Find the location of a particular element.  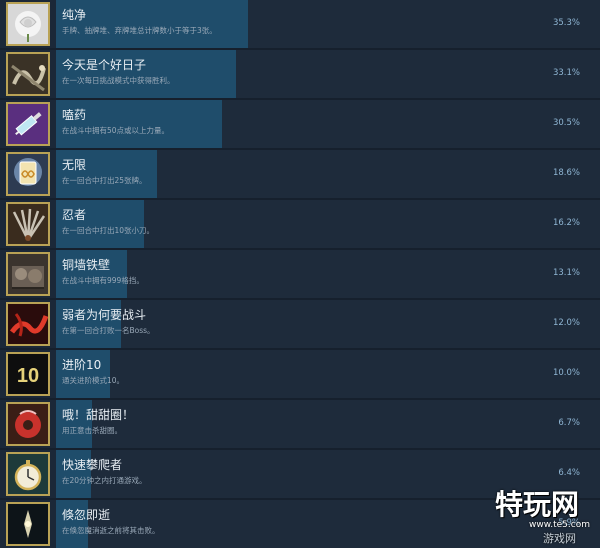

achievement-title: 忍者 is located at coordinates (74, 215).